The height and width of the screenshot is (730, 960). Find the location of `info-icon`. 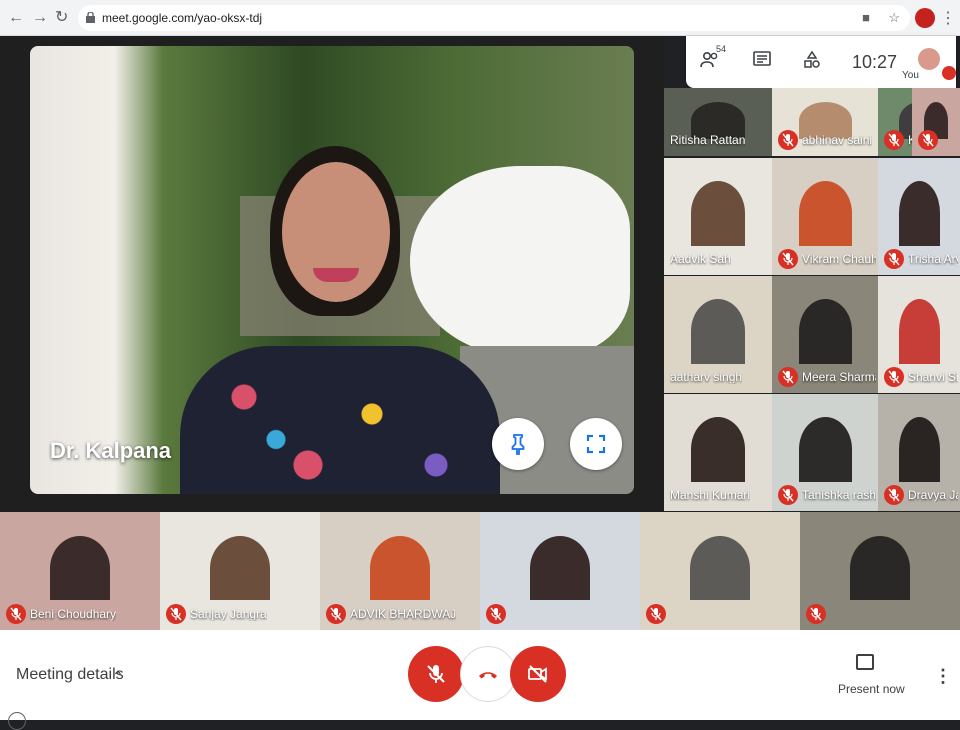

info-icon is located at coordinates (17, 721).